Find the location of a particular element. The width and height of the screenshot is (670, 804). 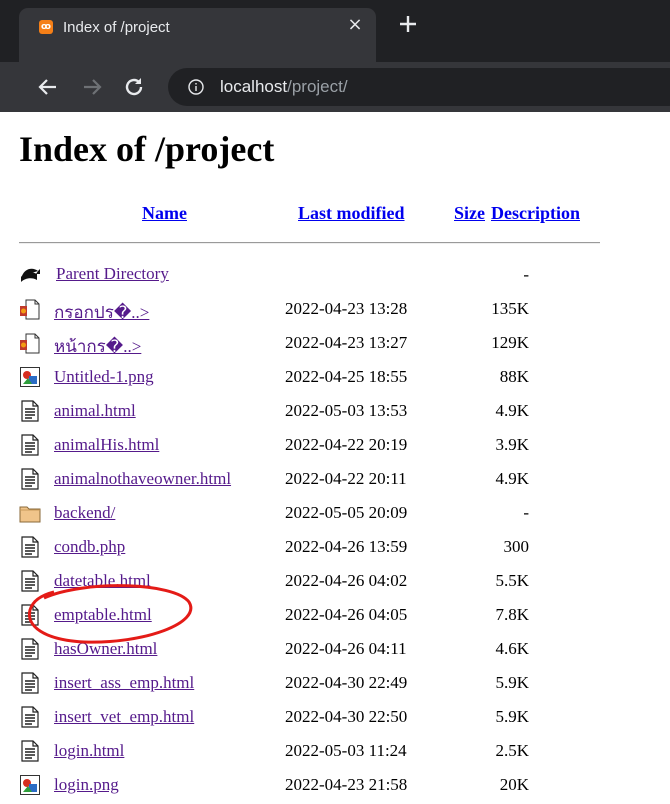

file-size: 3.9K is located at coordinates (512, 444).